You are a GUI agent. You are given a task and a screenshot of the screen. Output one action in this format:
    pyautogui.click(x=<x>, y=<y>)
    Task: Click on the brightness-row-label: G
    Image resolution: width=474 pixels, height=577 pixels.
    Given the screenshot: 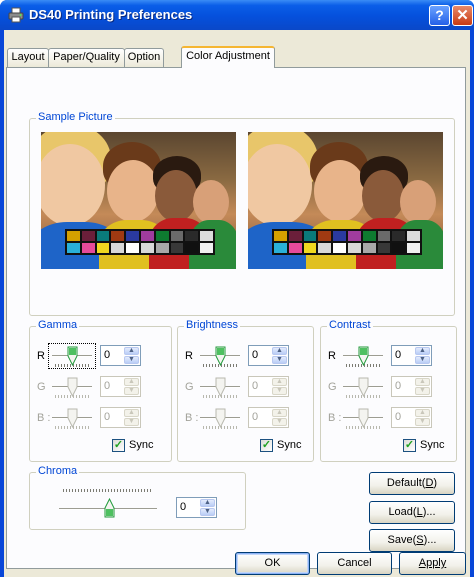 What is the action you would take?
    pyautogui.click(x=189, y=387)
    